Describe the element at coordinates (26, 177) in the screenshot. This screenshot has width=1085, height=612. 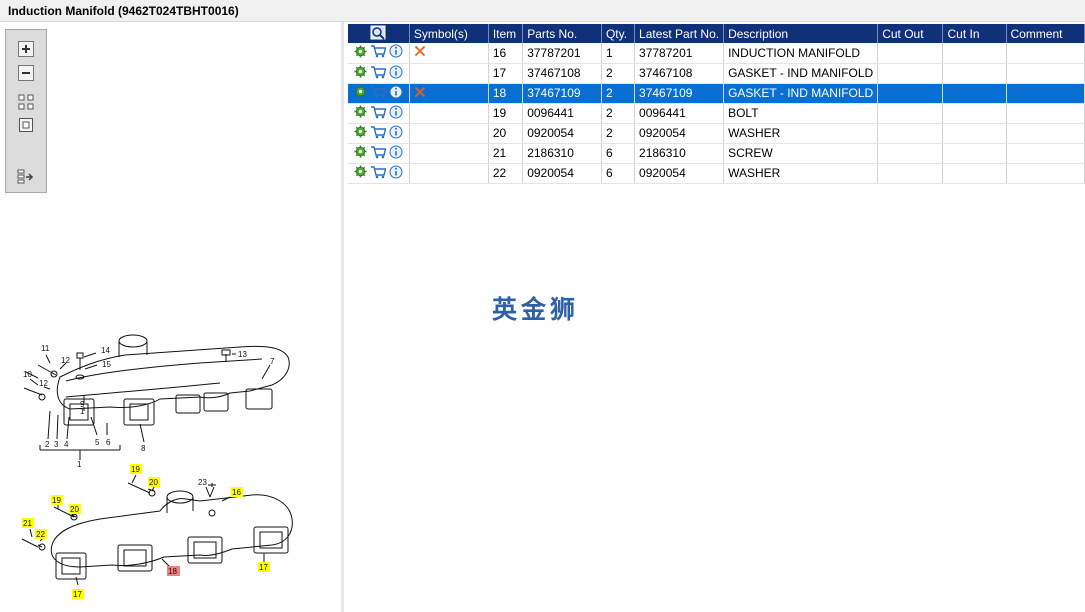
I see `export-button` at that location.